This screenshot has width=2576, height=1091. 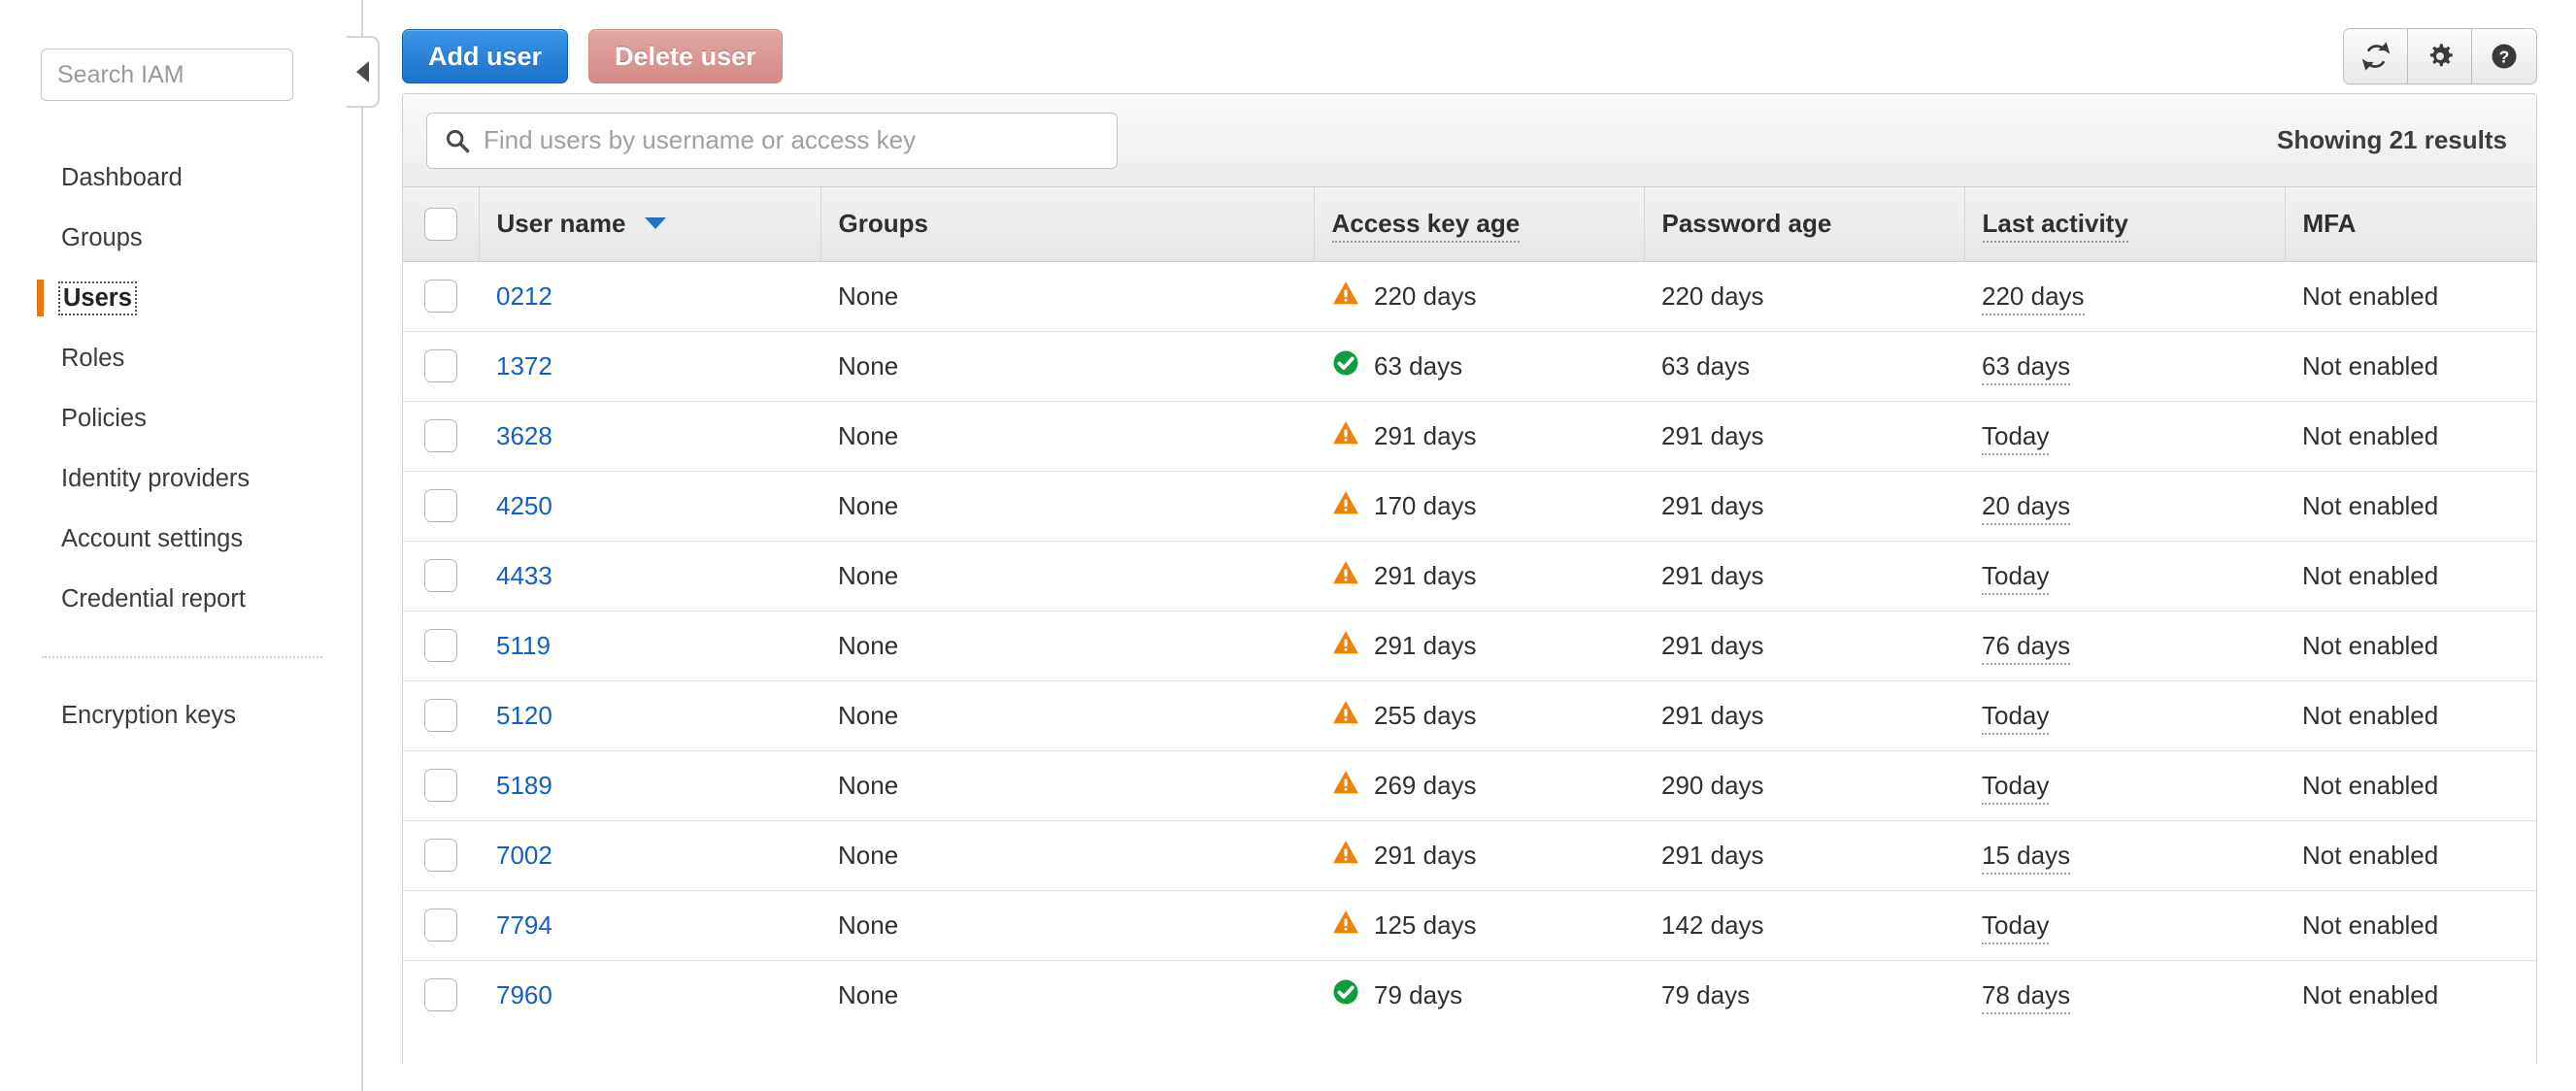 What do you see at coordinates (181, 418) in the screenshot?
I see `sidebar-item-policies: Policies` at bounding box center [181, 418].